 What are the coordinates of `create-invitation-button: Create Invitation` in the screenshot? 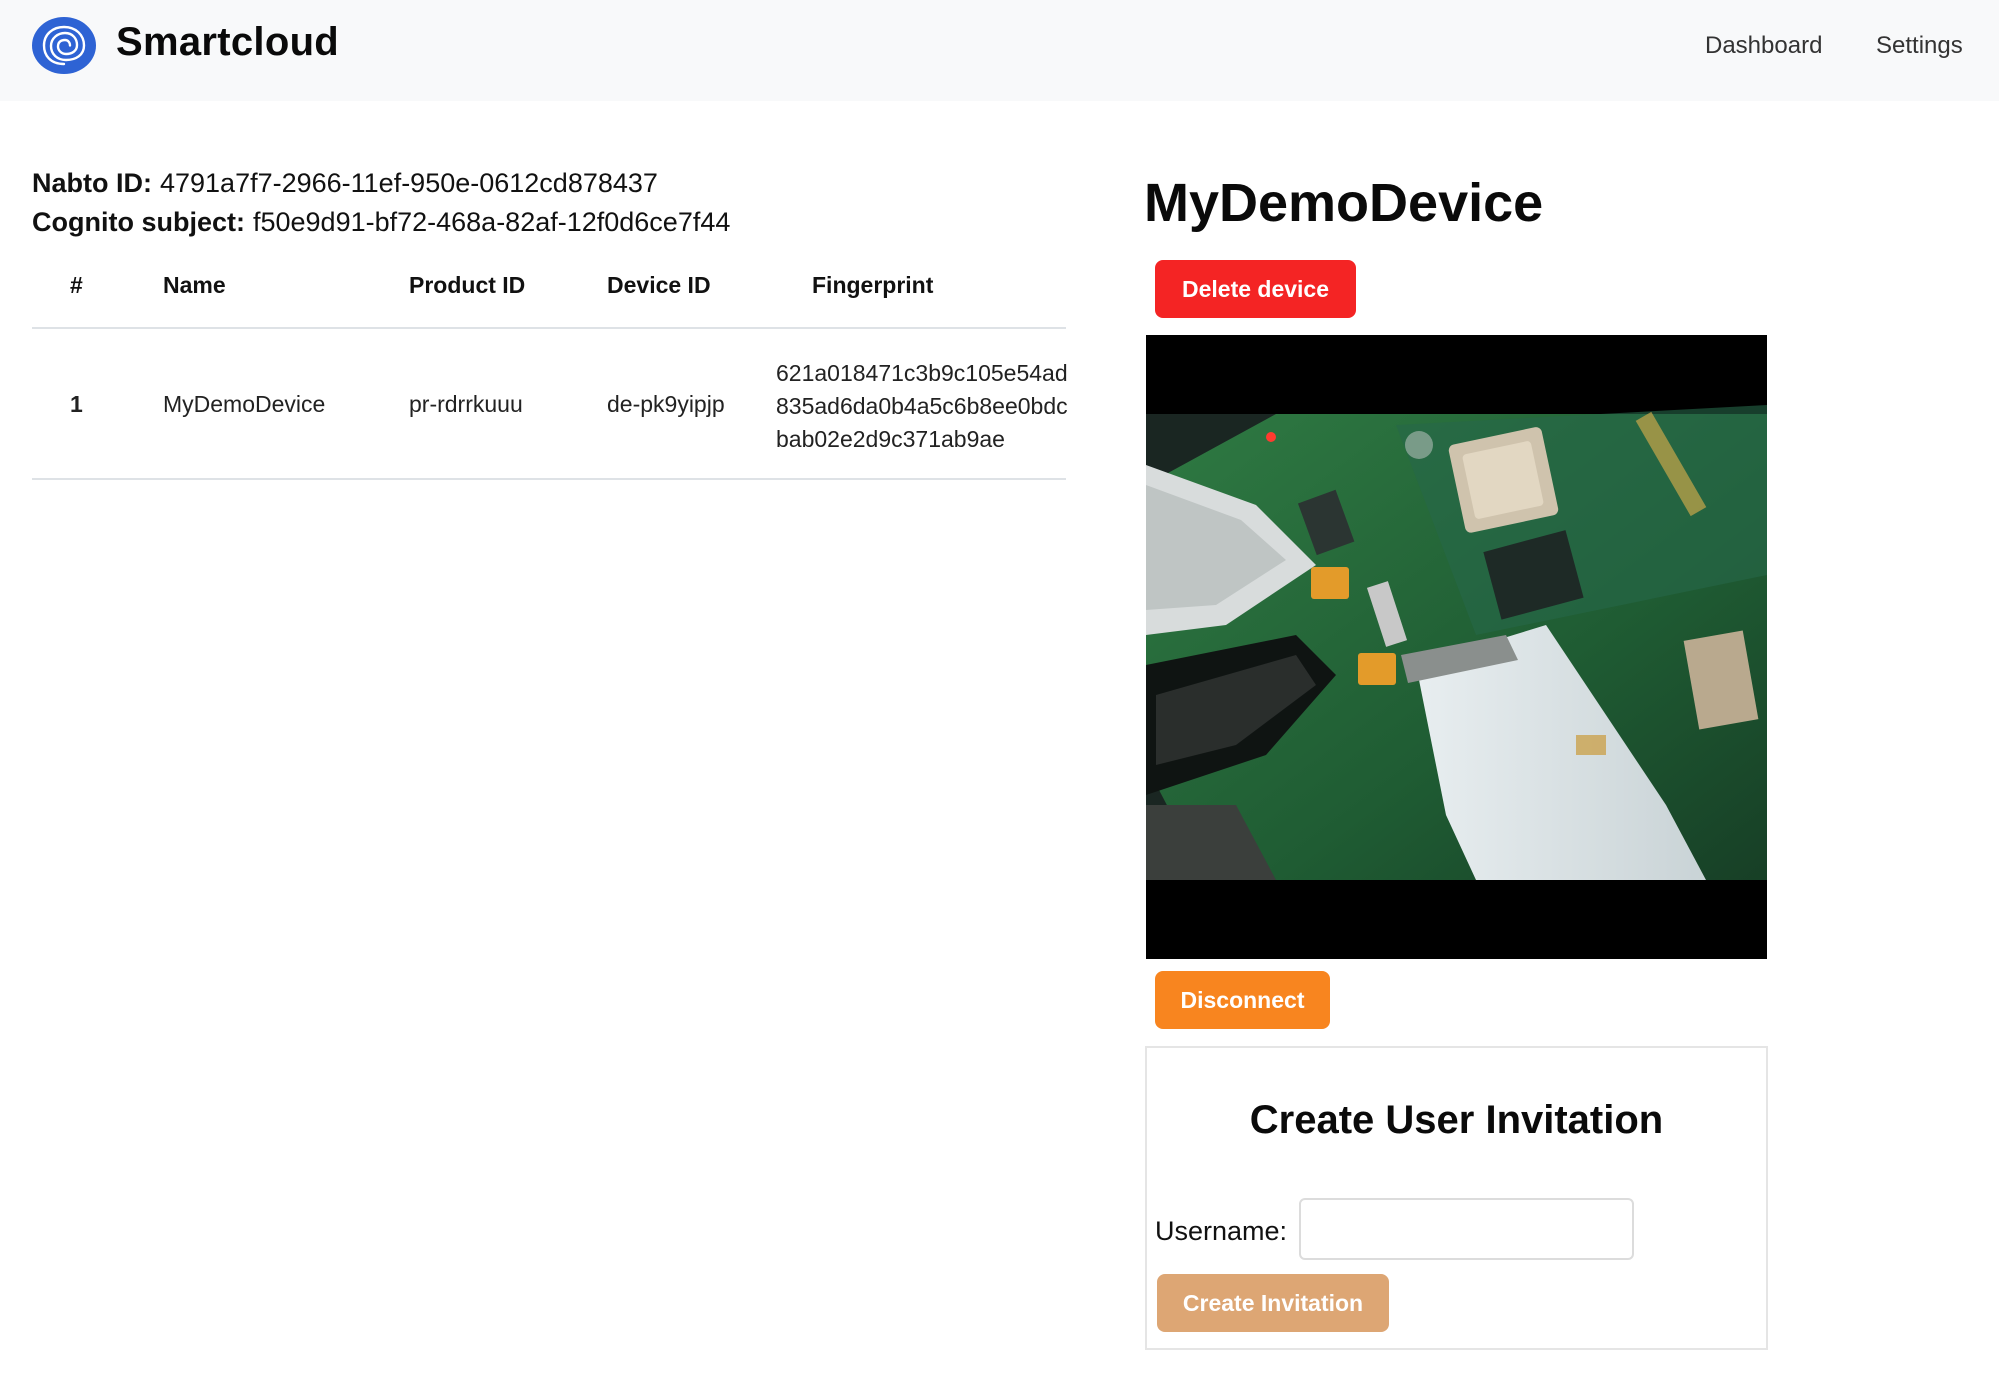 It's located at (1273, 1303).